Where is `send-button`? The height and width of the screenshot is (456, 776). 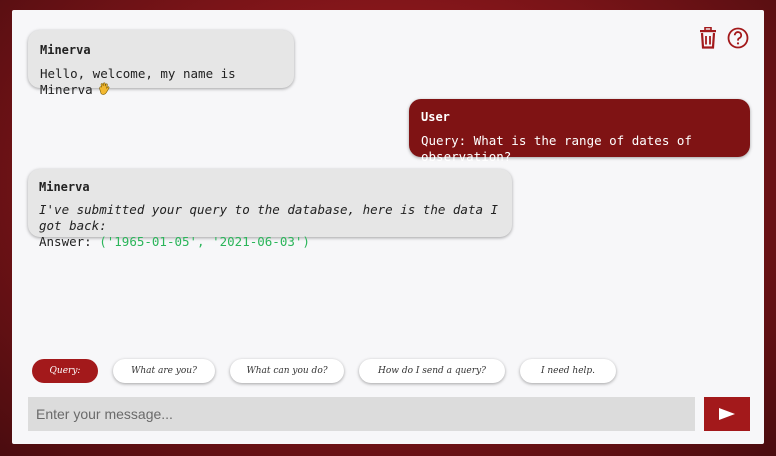
send-button is located at coordinates (727, 414).